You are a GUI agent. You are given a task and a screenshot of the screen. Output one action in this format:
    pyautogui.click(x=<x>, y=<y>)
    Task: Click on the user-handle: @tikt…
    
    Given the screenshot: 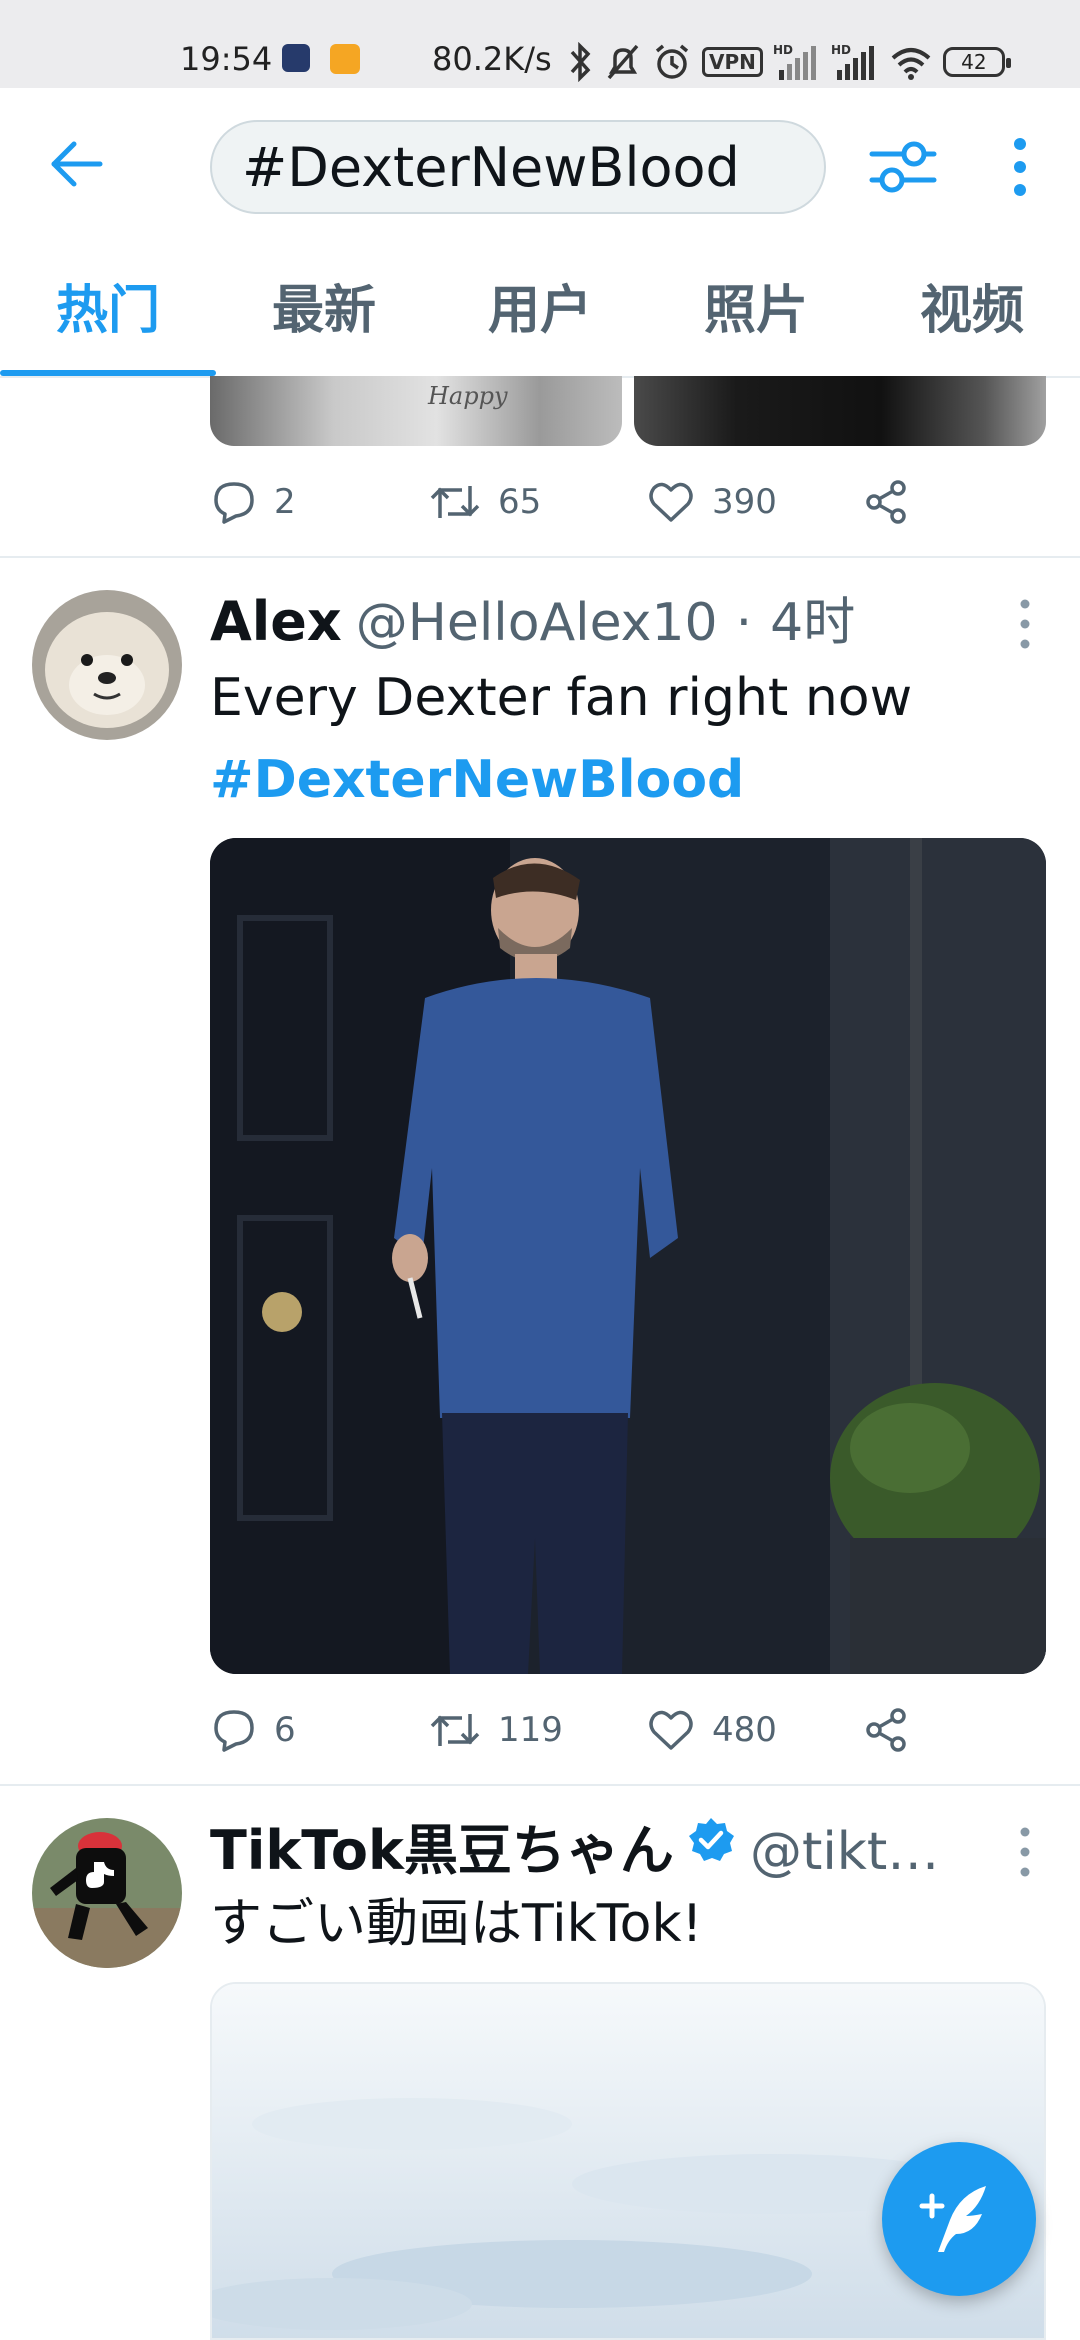 What is the action you would take?
    pyautogui.click(x=844, y=1852)
    